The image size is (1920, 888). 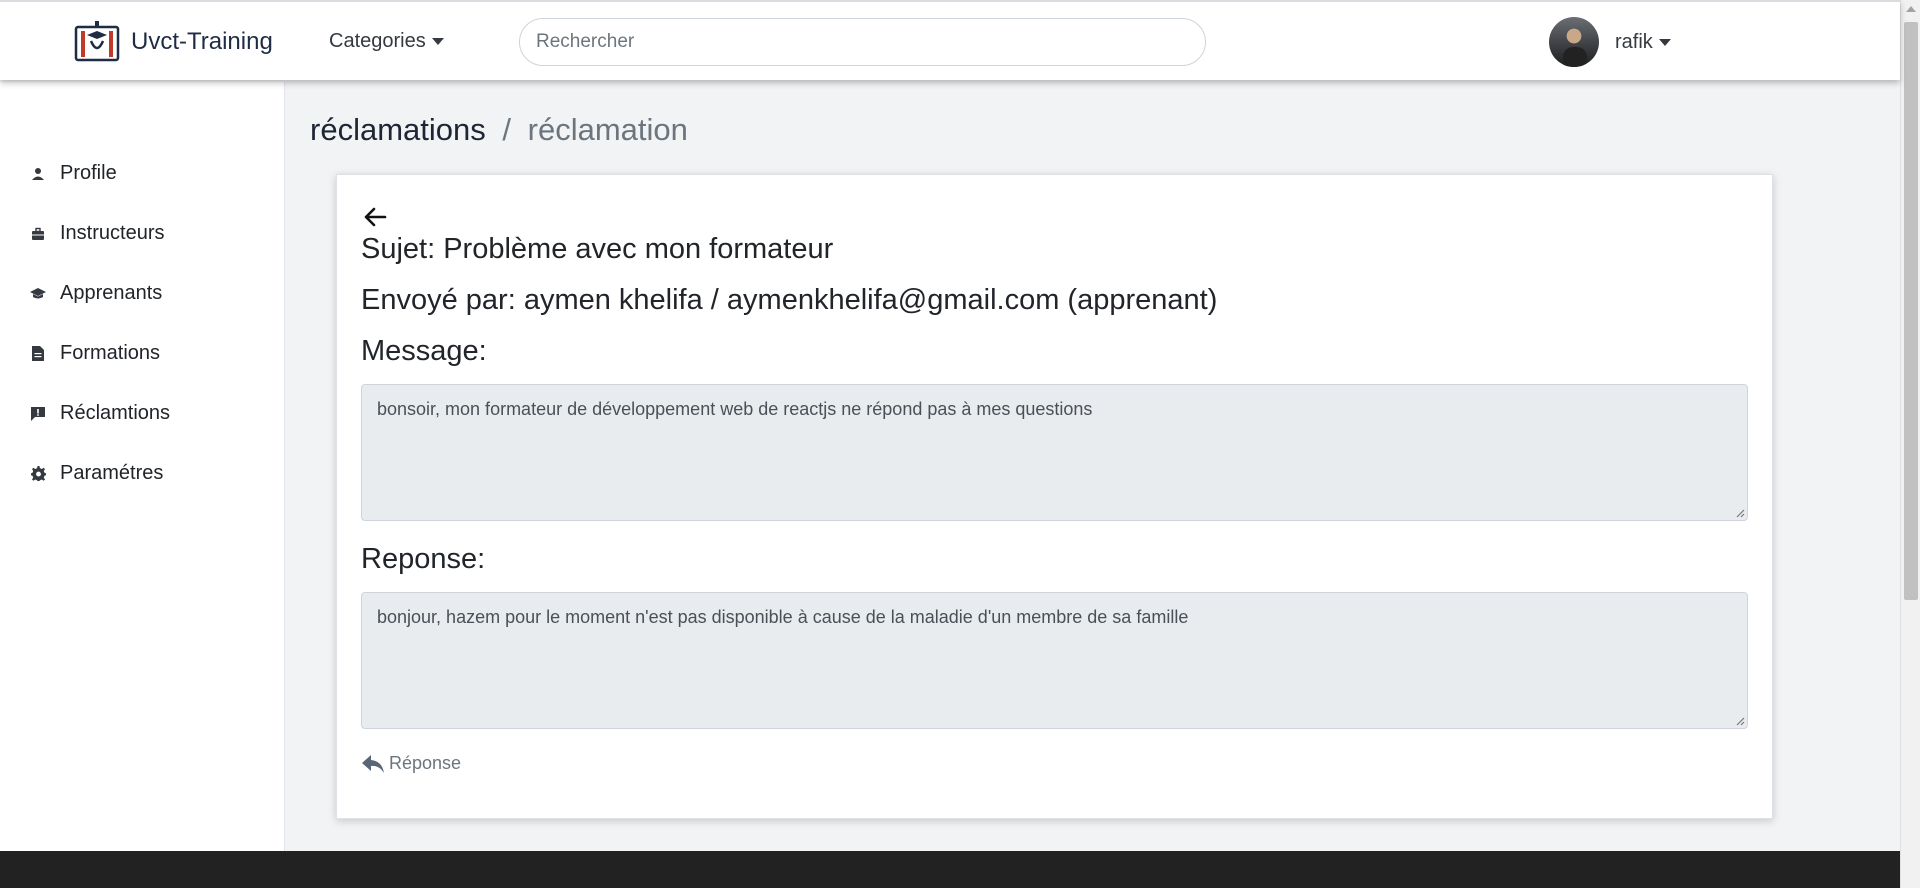 I want to click on top-navbar: Uvct-Training Categories rafik, so click(x=950, y=40).